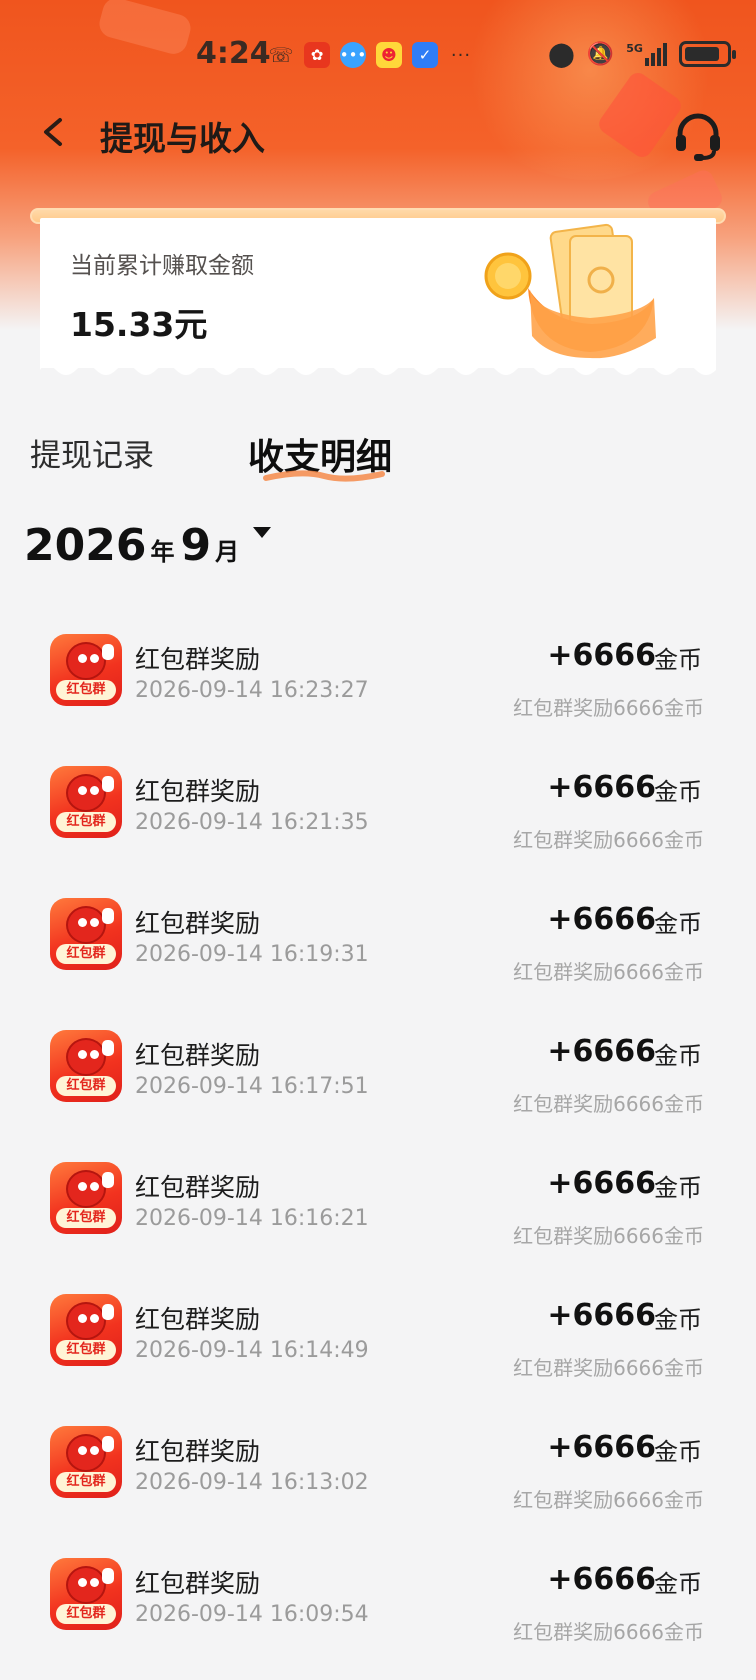 This screenshot has width=756, height=1680. What do you see at coordinates (281, 55) in the screenshot?
I see `missed-call-icon: ☏` at bounding box center [281, 55].